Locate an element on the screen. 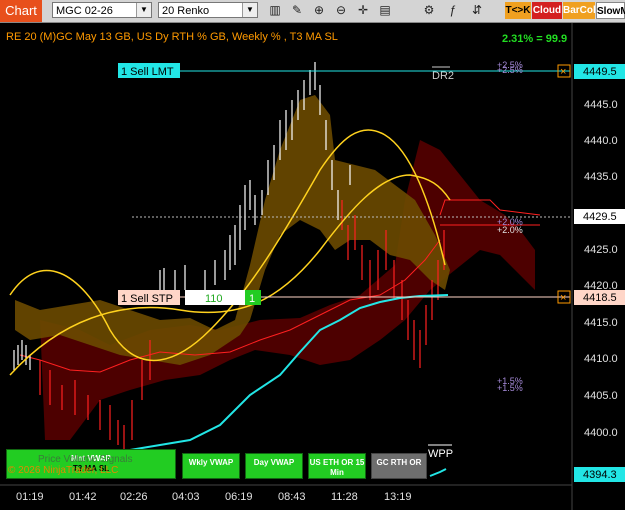 Image resolution: width=625 pixels, height=510 pixels. price-tick: 4405.0 is located at coordinates (601, 396).